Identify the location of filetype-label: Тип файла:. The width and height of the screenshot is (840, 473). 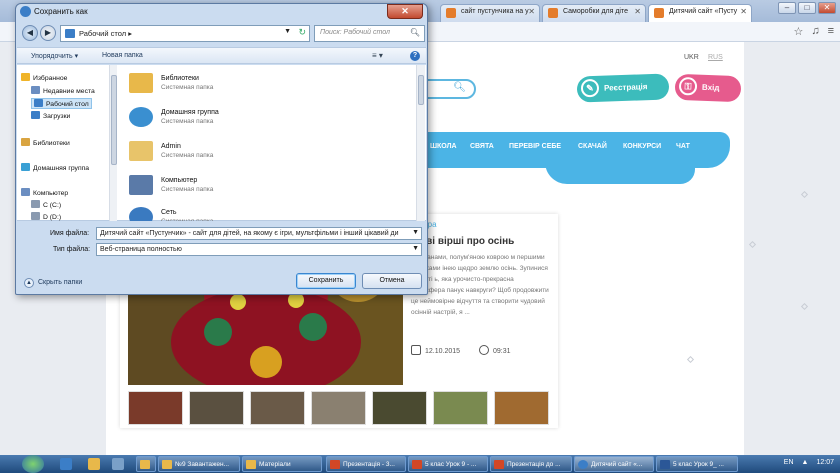
(72, 249).